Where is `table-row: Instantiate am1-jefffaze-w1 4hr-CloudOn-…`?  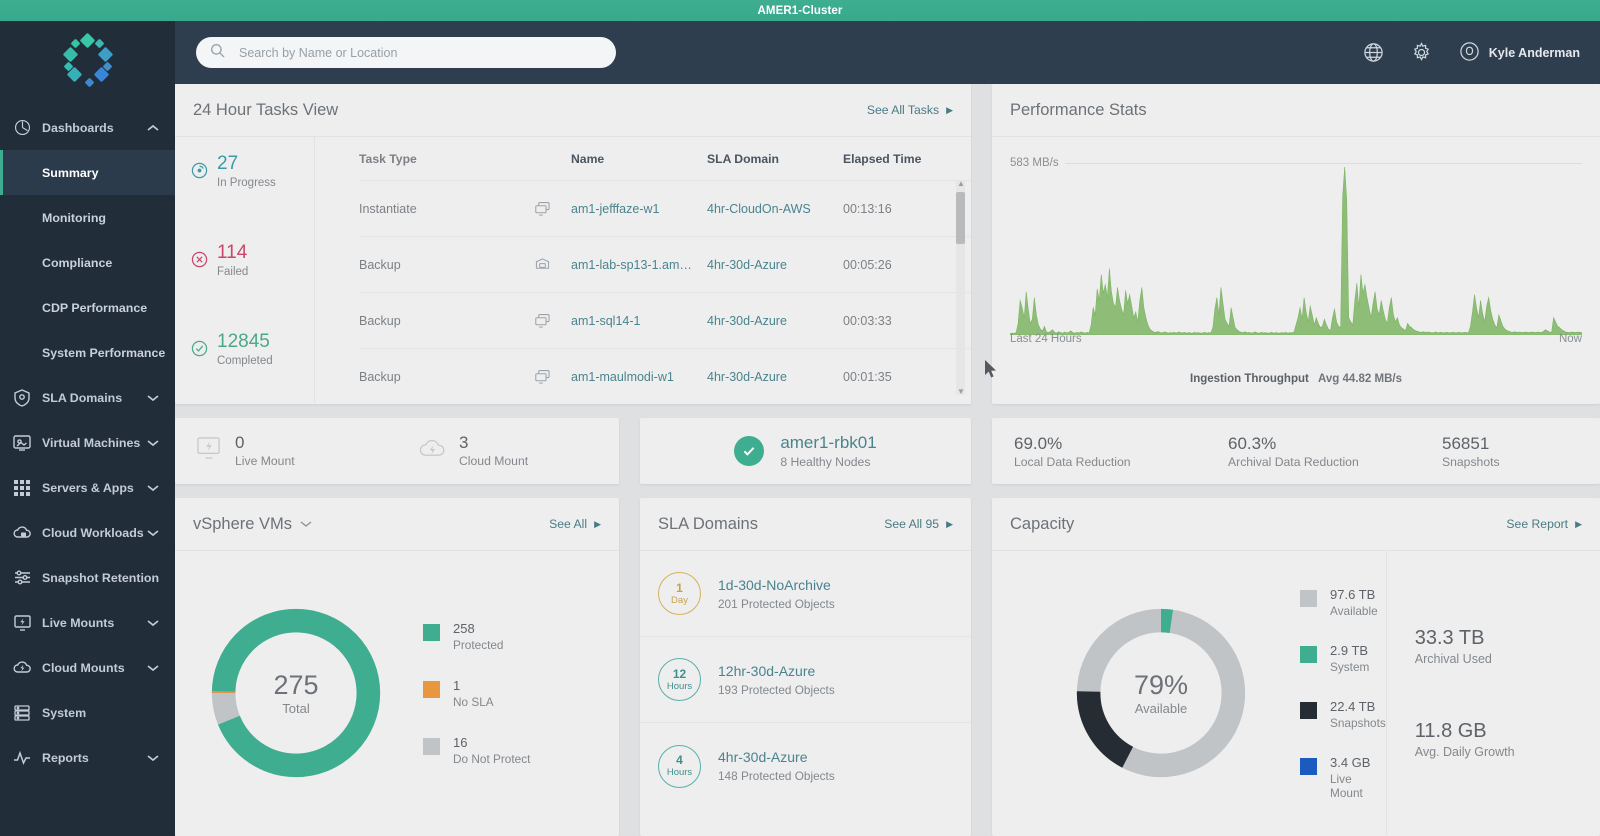 table-row: Instantiate am1-jefffaze-w1 4hr-CloudOn-… is located at coordinates (665, 208).